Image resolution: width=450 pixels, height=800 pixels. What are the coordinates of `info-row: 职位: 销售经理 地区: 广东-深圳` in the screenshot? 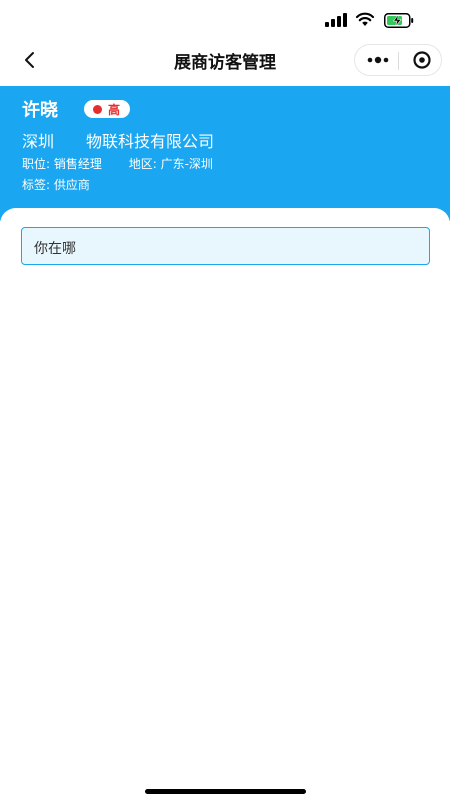 It's located at (117, 163).